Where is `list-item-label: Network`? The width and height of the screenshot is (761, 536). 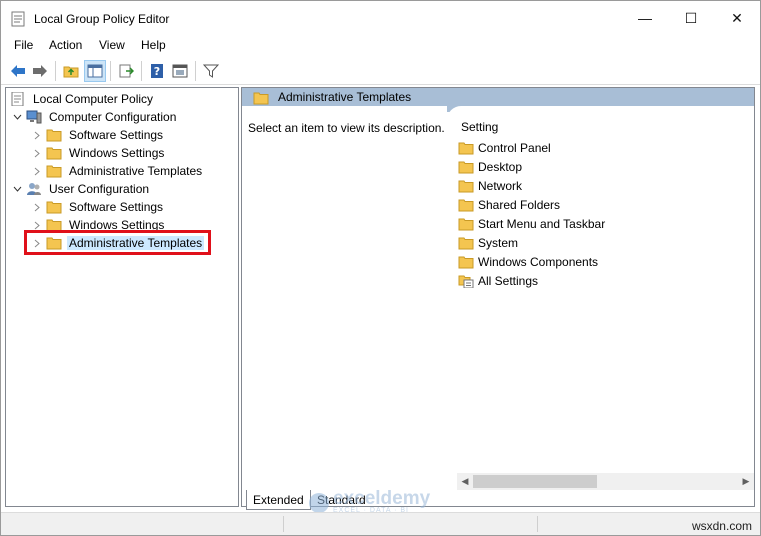
list-item-label: Network is located at coordinates (500, 186).